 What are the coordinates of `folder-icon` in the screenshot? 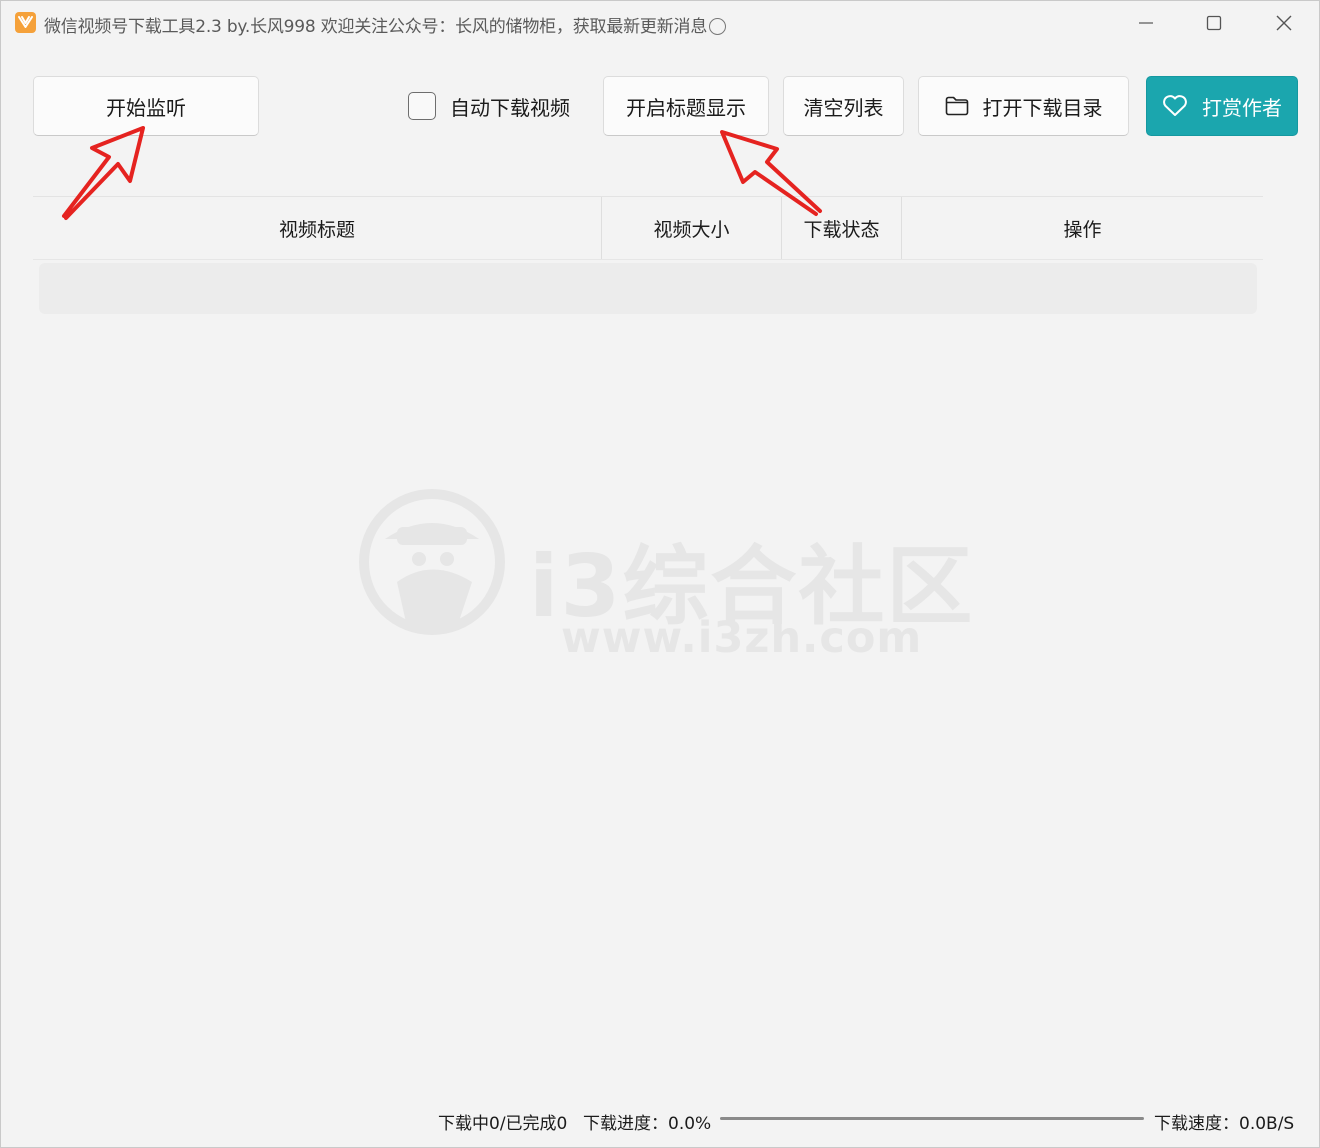 It's located at (956, 106).